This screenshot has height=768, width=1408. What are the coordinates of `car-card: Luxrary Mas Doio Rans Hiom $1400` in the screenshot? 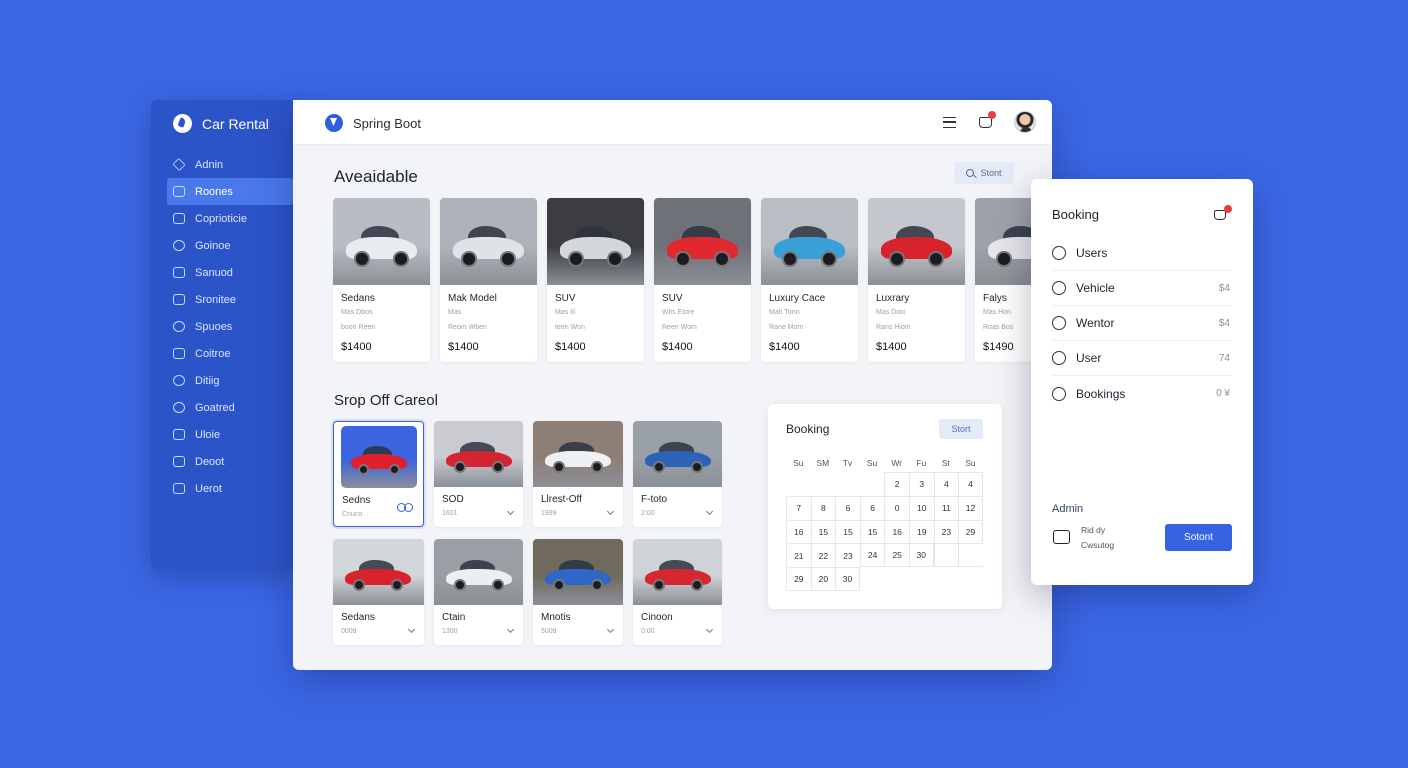 It's located at (916, 280).